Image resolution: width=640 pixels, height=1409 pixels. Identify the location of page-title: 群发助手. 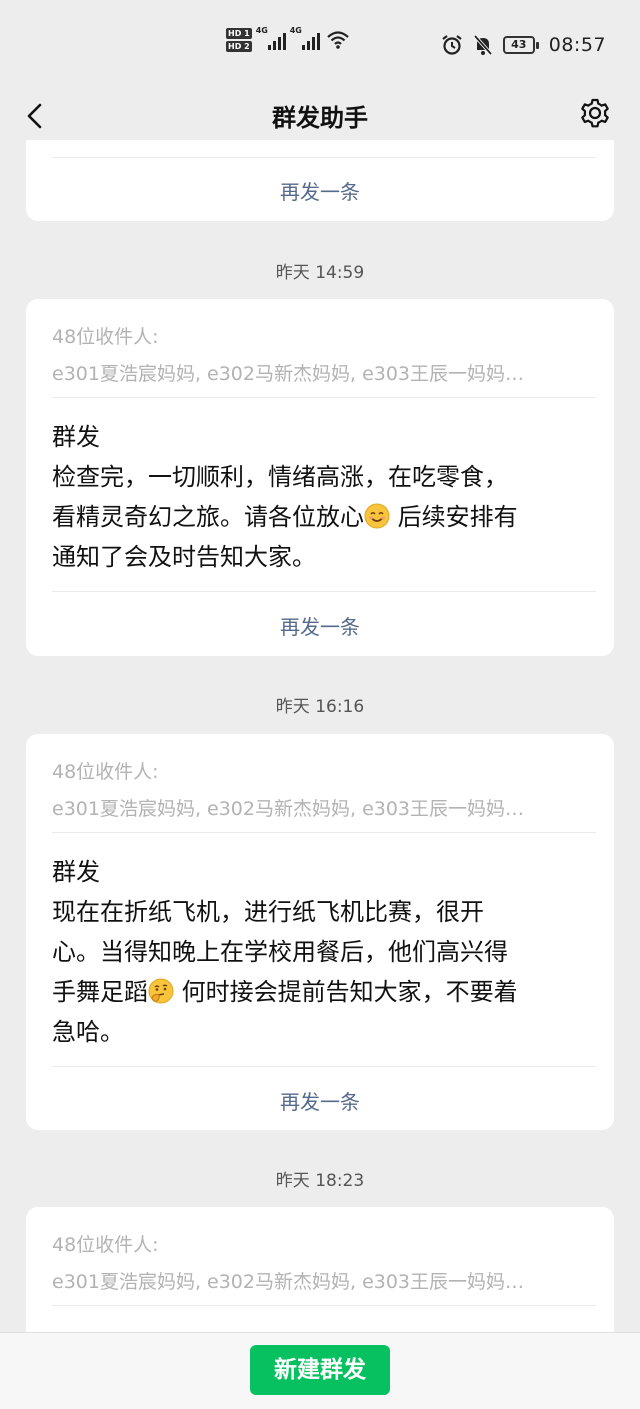
(320, 118).